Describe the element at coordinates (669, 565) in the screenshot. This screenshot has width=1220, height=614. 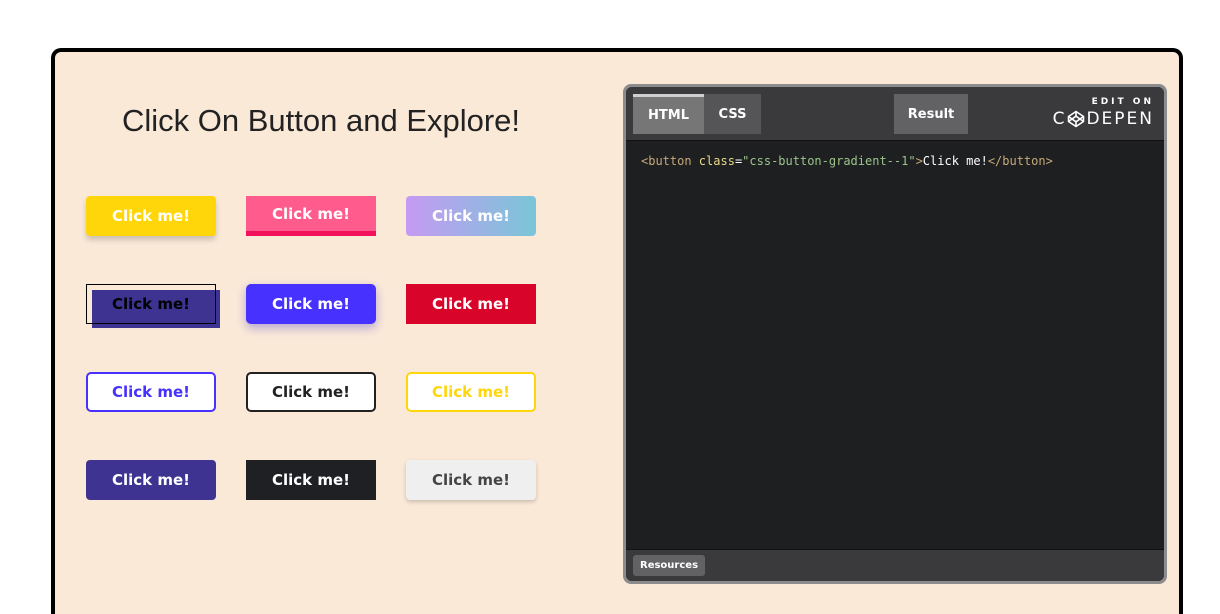
I see `resources-button: Resources` at that location.